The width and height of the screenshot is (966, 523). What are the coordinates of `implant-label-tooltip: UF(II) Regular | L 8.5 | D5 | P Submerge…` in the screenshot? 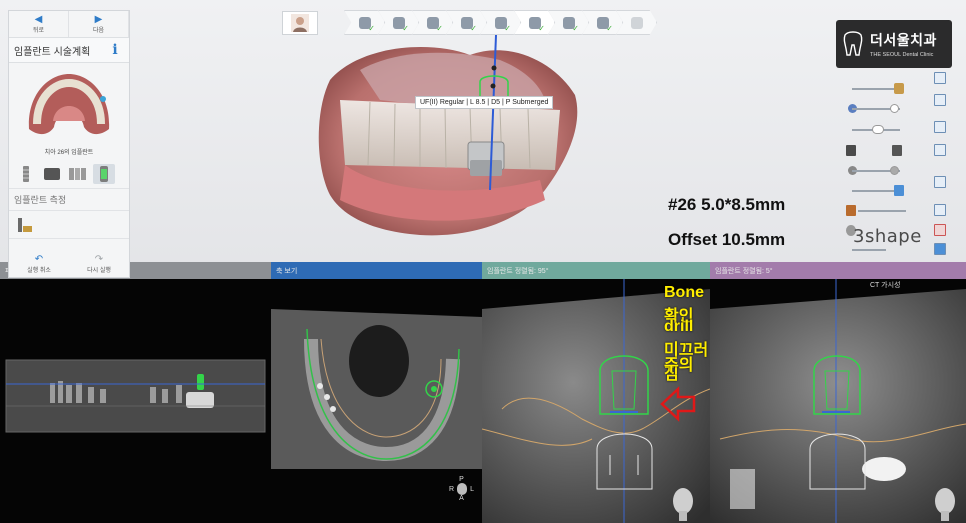 It's located at (484, 102).